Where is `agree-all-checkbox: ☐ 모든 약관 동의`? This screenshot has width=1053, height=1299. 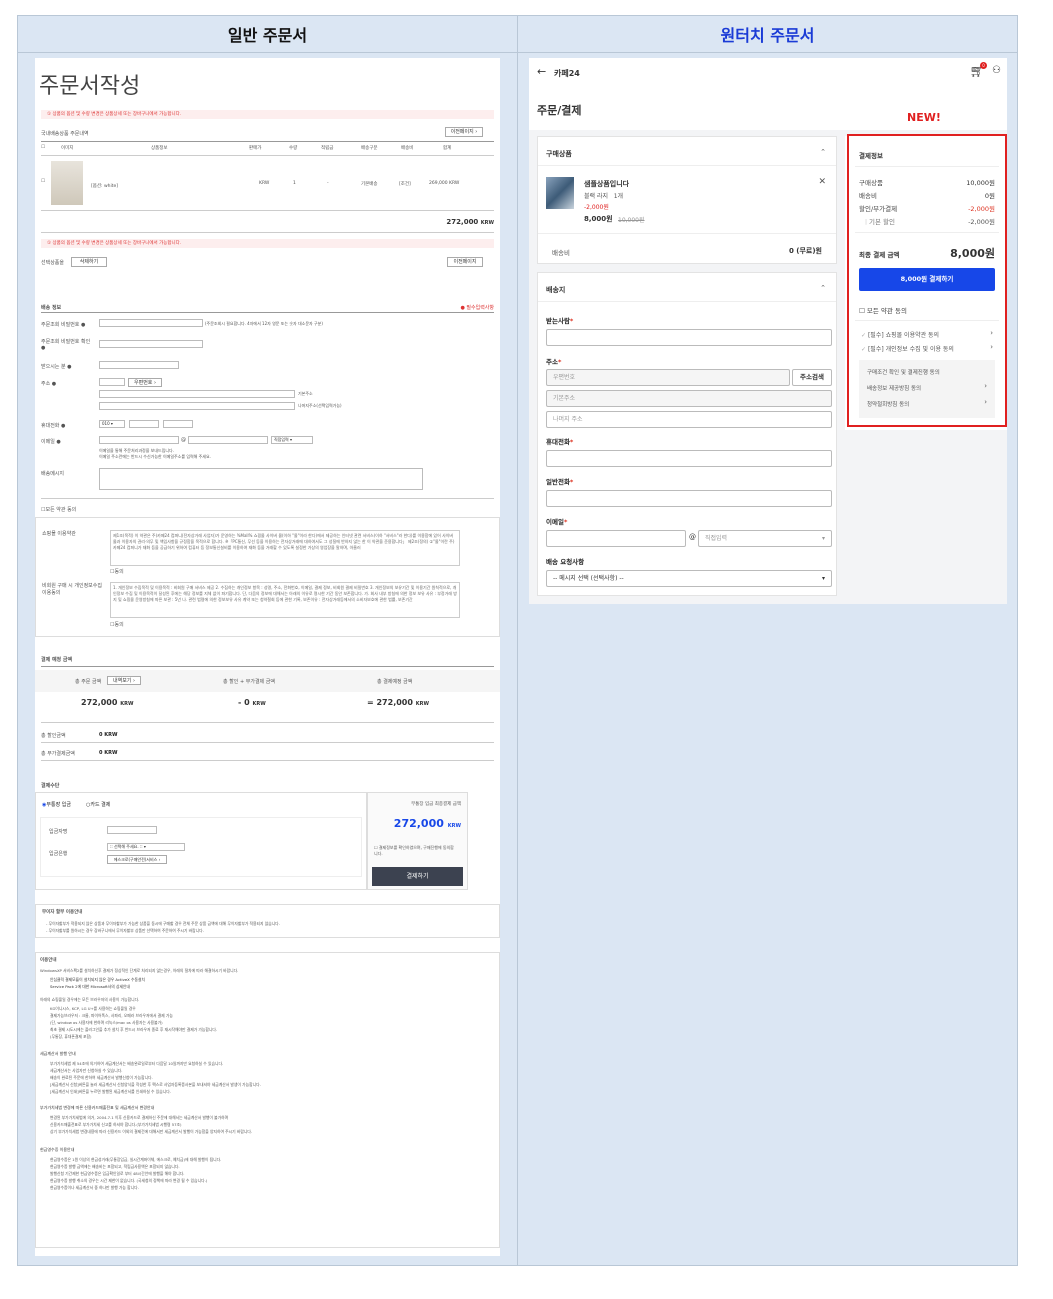 agree-all-checkbox: ☐ 모든 약관 동의 is located at coordinates (883, 310).